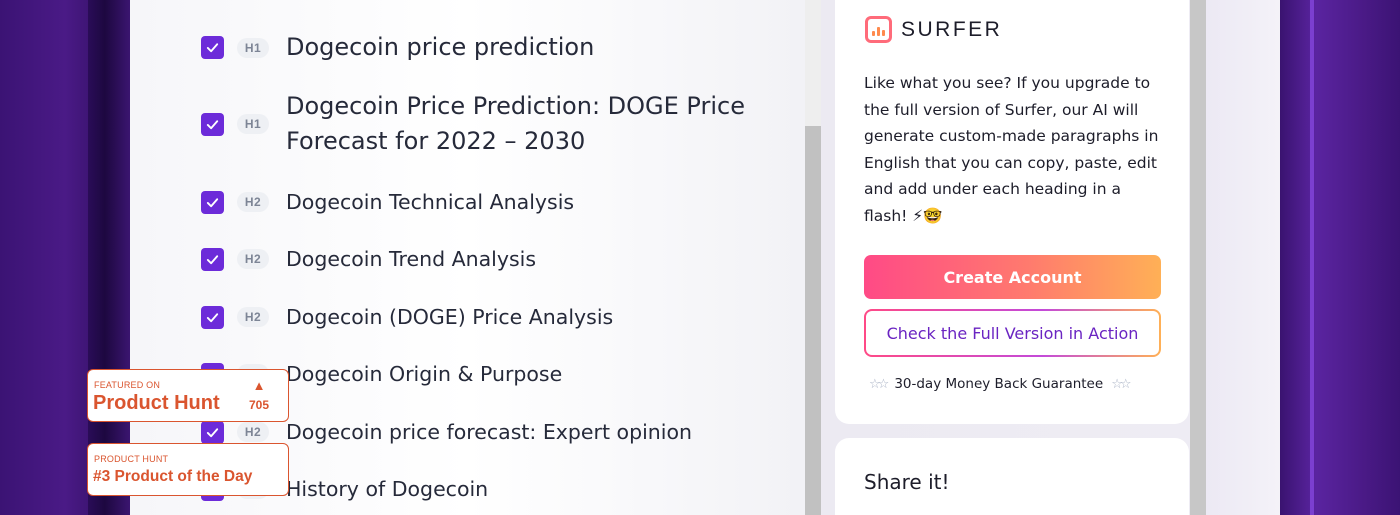 The image size is (1400, 515). I want to click on heading-text: Dogecoin price prediction, so click(440, 47).